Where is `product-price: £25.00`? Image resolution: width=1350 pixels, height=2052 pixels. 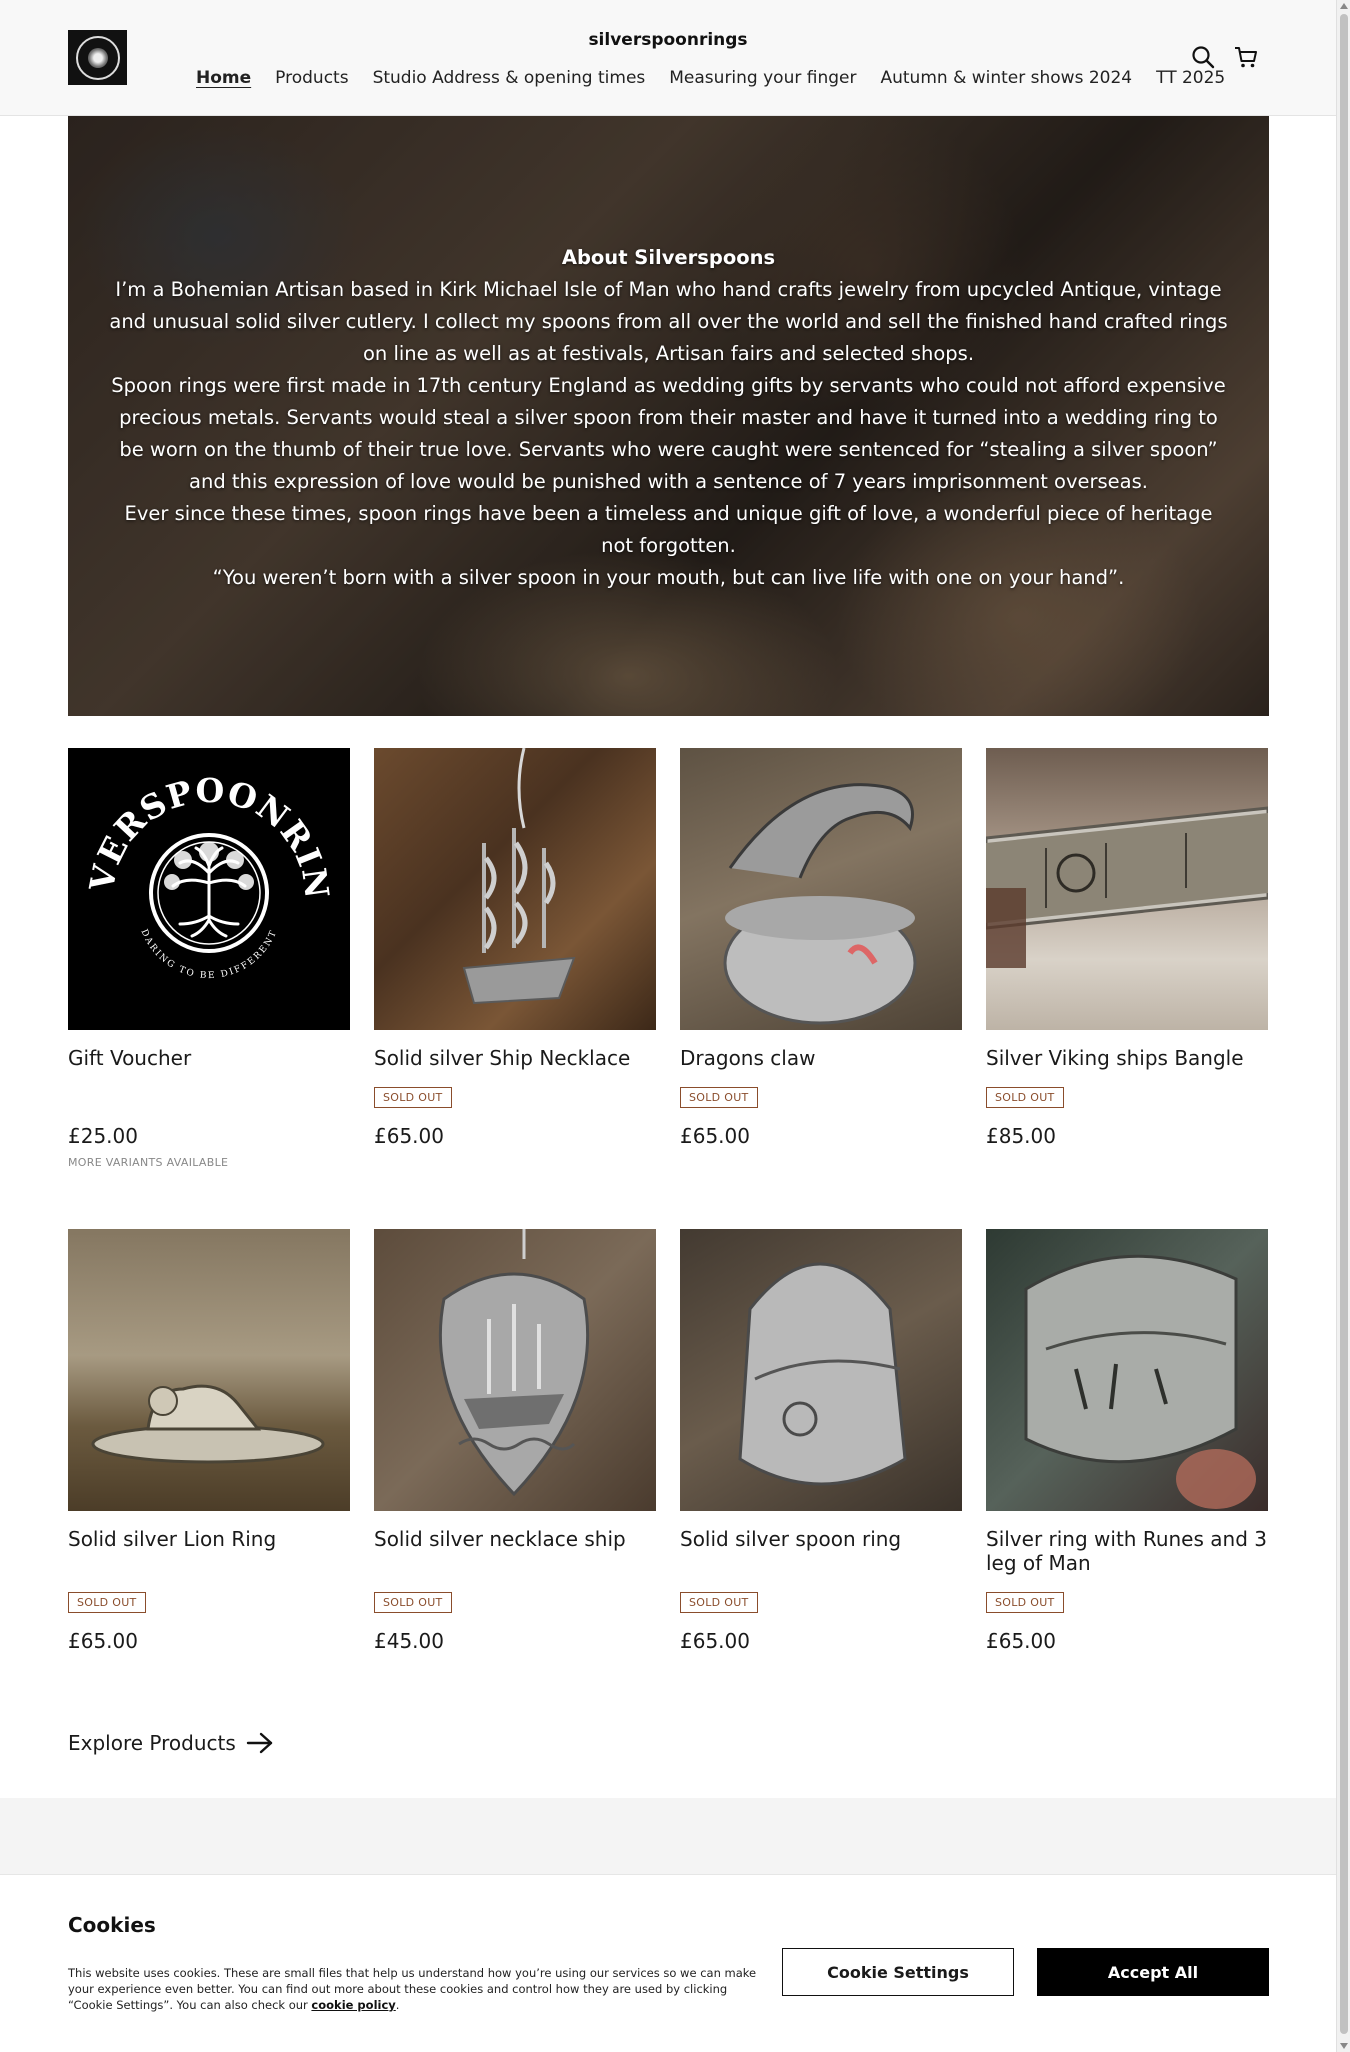 product-price: £25.00 is located at coordinates (103, 1136).